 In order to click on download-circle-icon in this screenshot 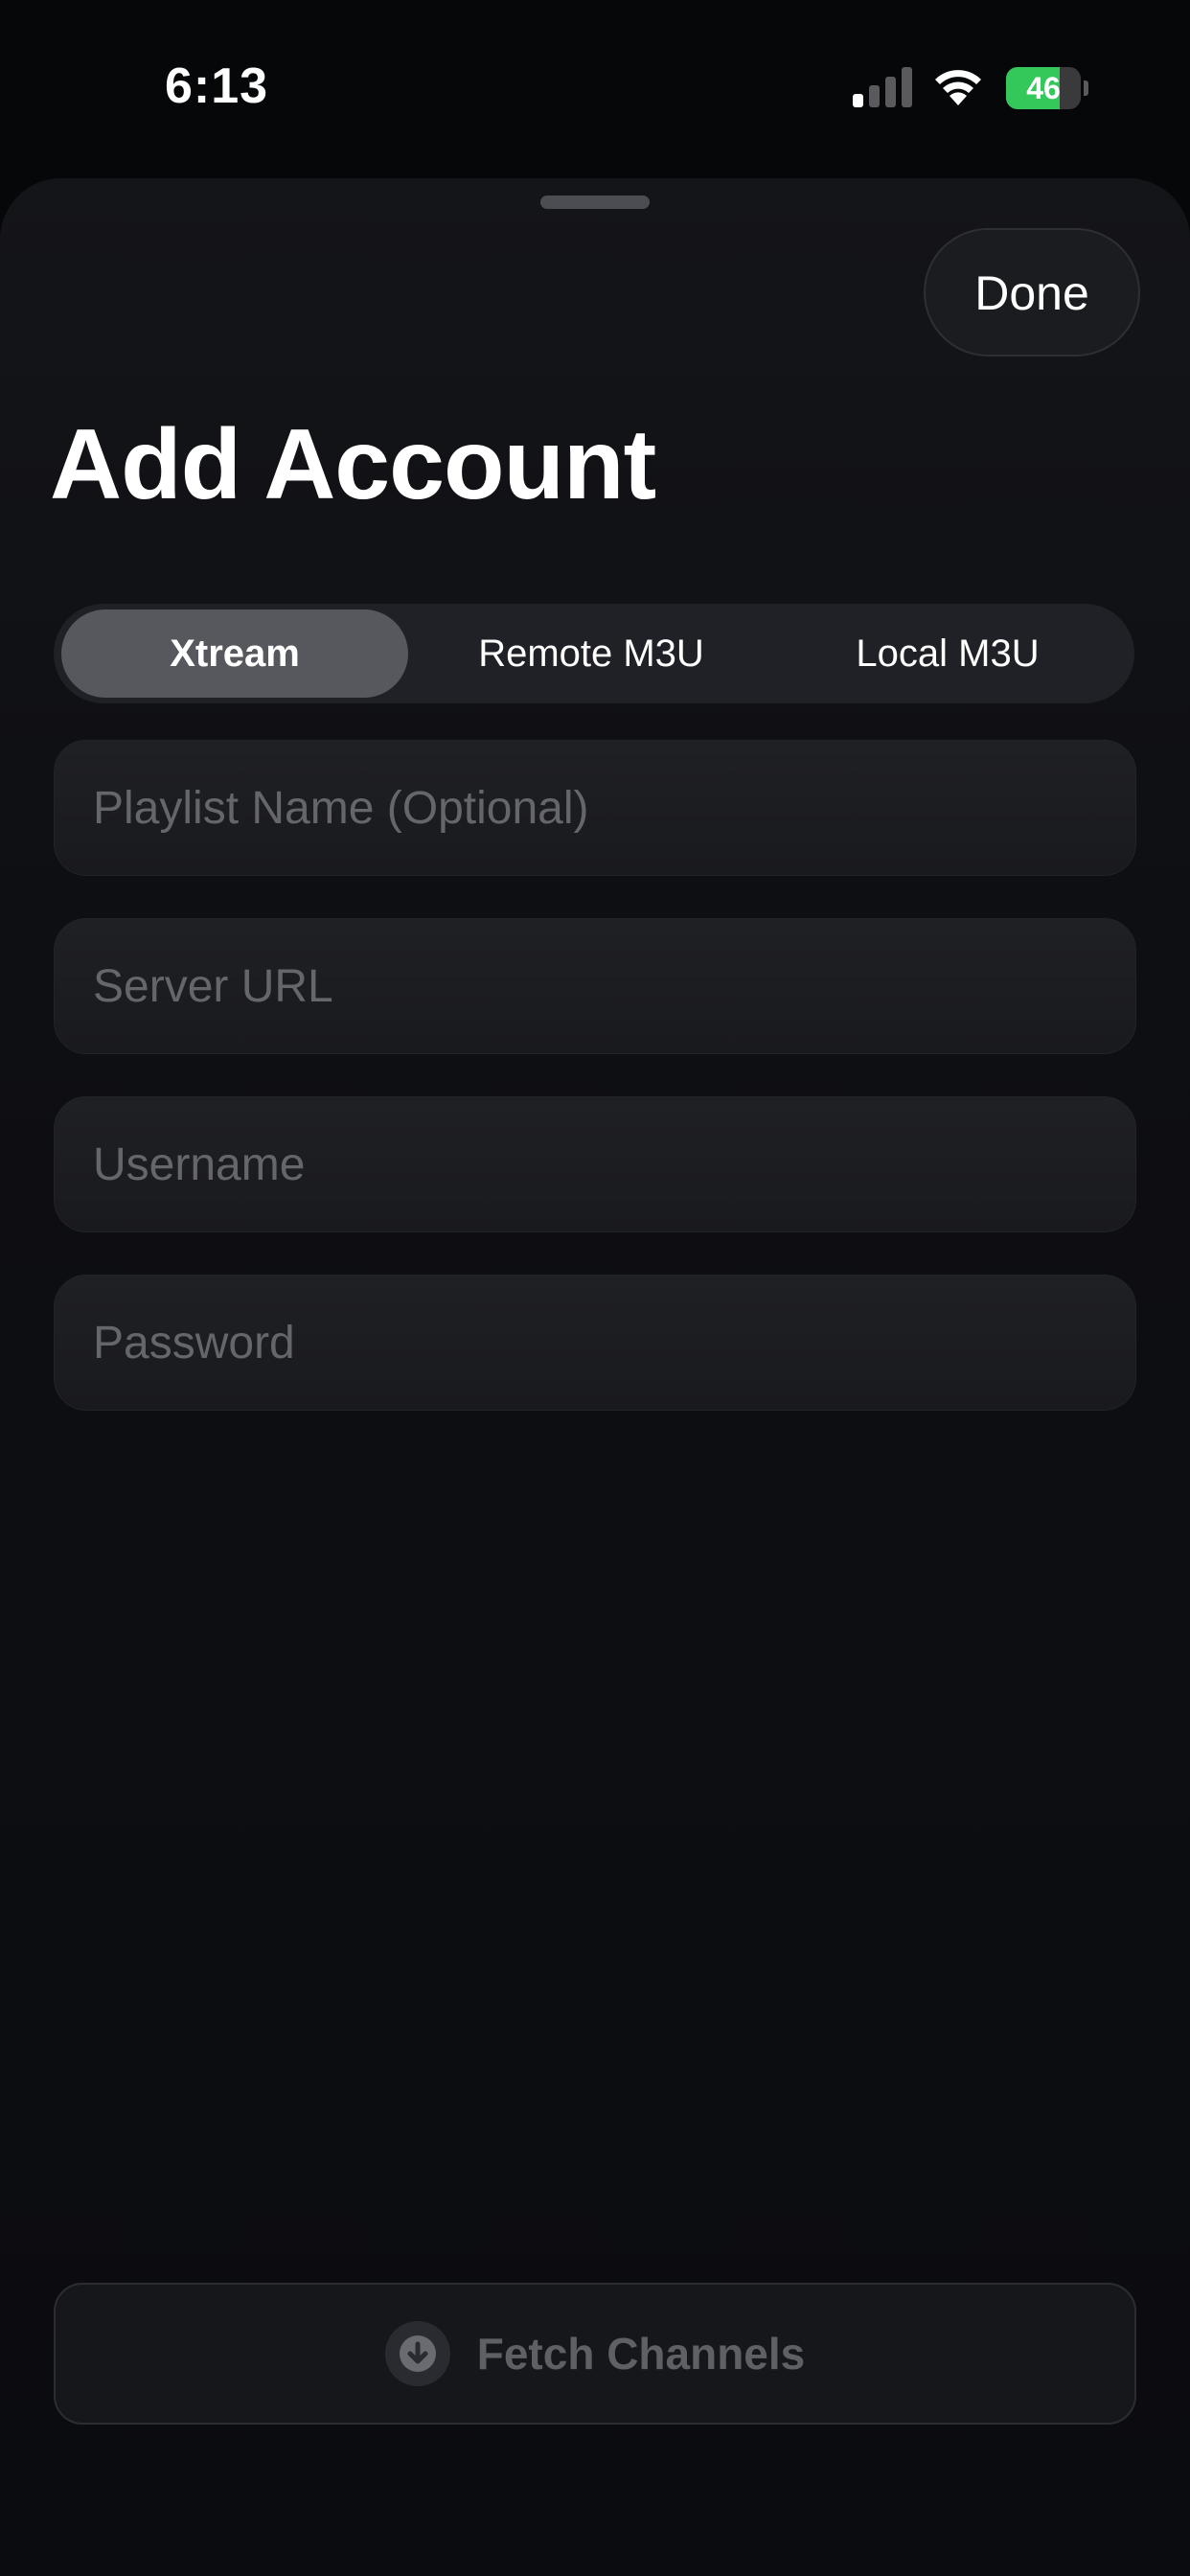, I will do `click(417, 2353)`.